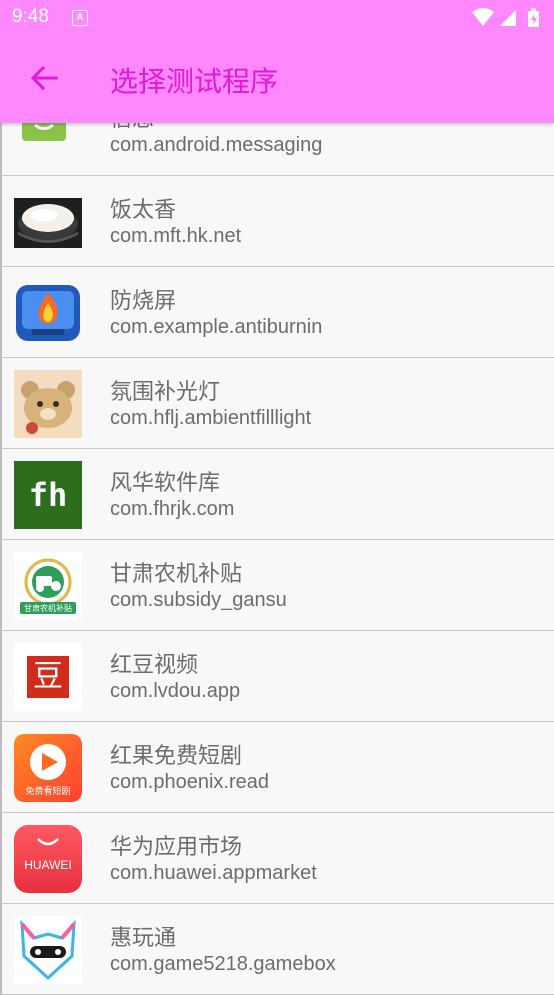  Describe the element at coordinates (176, 574) in the screenshot. I see `app-name: 甘肃农机补贴` at that location.